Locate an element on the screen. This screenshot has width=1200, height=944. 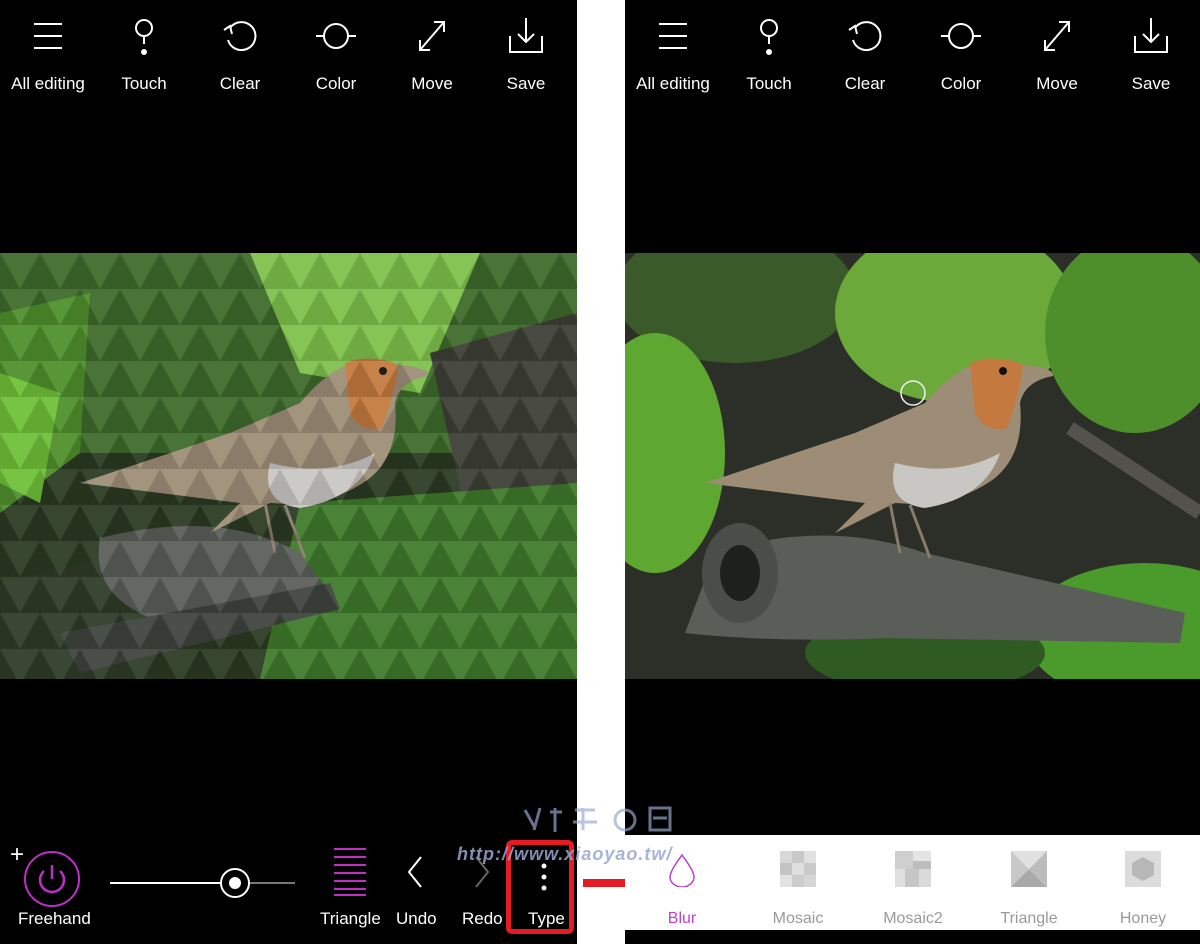
freehand-power-button is located at coordinates (52, 879).